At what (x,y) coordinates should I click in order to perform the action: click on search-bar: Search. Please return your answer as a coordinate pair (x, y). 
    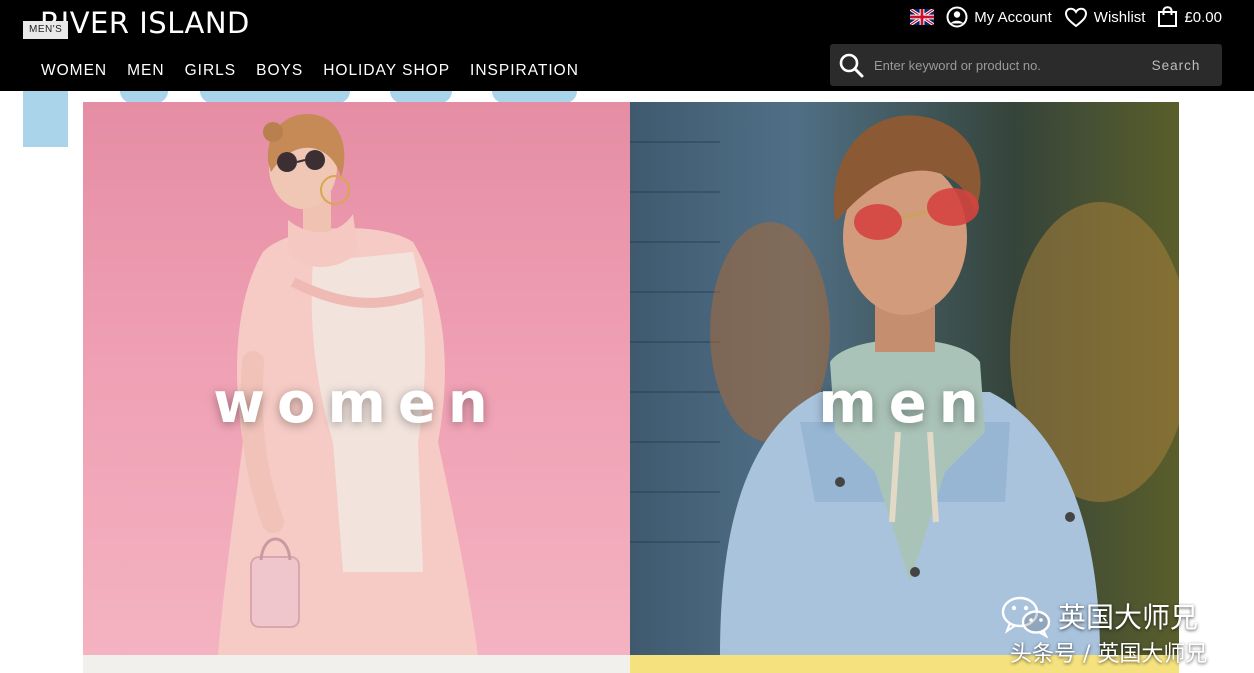
    Looking at the image, I should click on (1026, 65).